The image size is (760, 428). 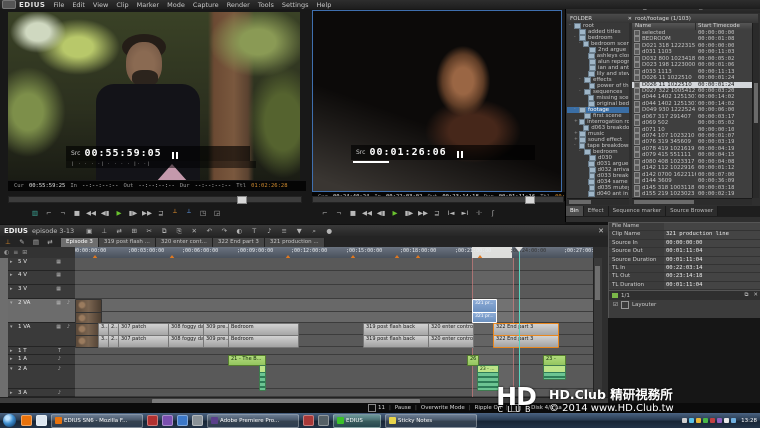 I want to click on timescale-icon: ◐, so click(x=6, y=252).